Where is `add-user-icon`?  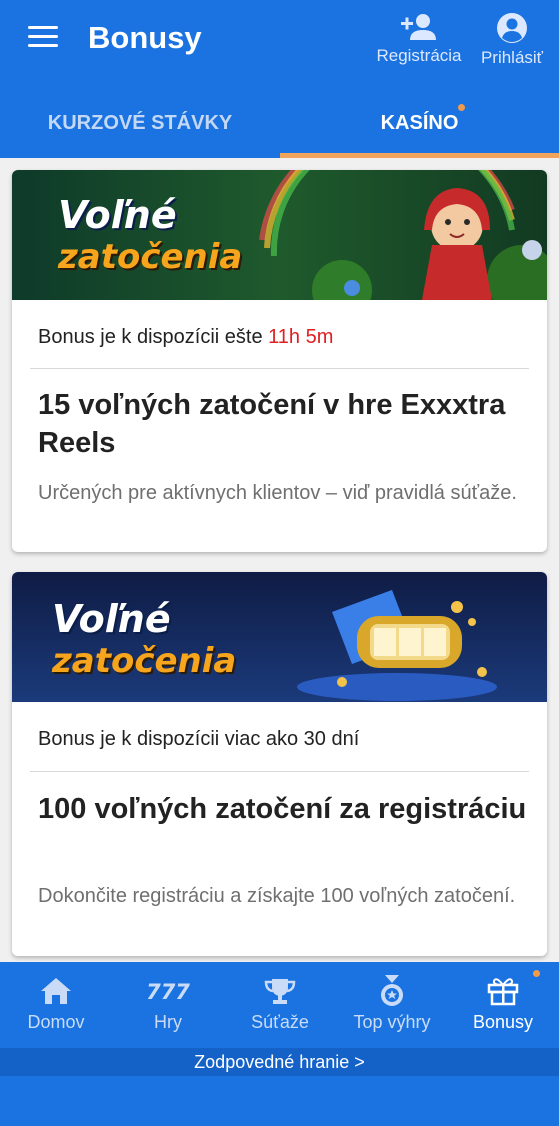
add-user-icon is located at coordinates (418, 27).